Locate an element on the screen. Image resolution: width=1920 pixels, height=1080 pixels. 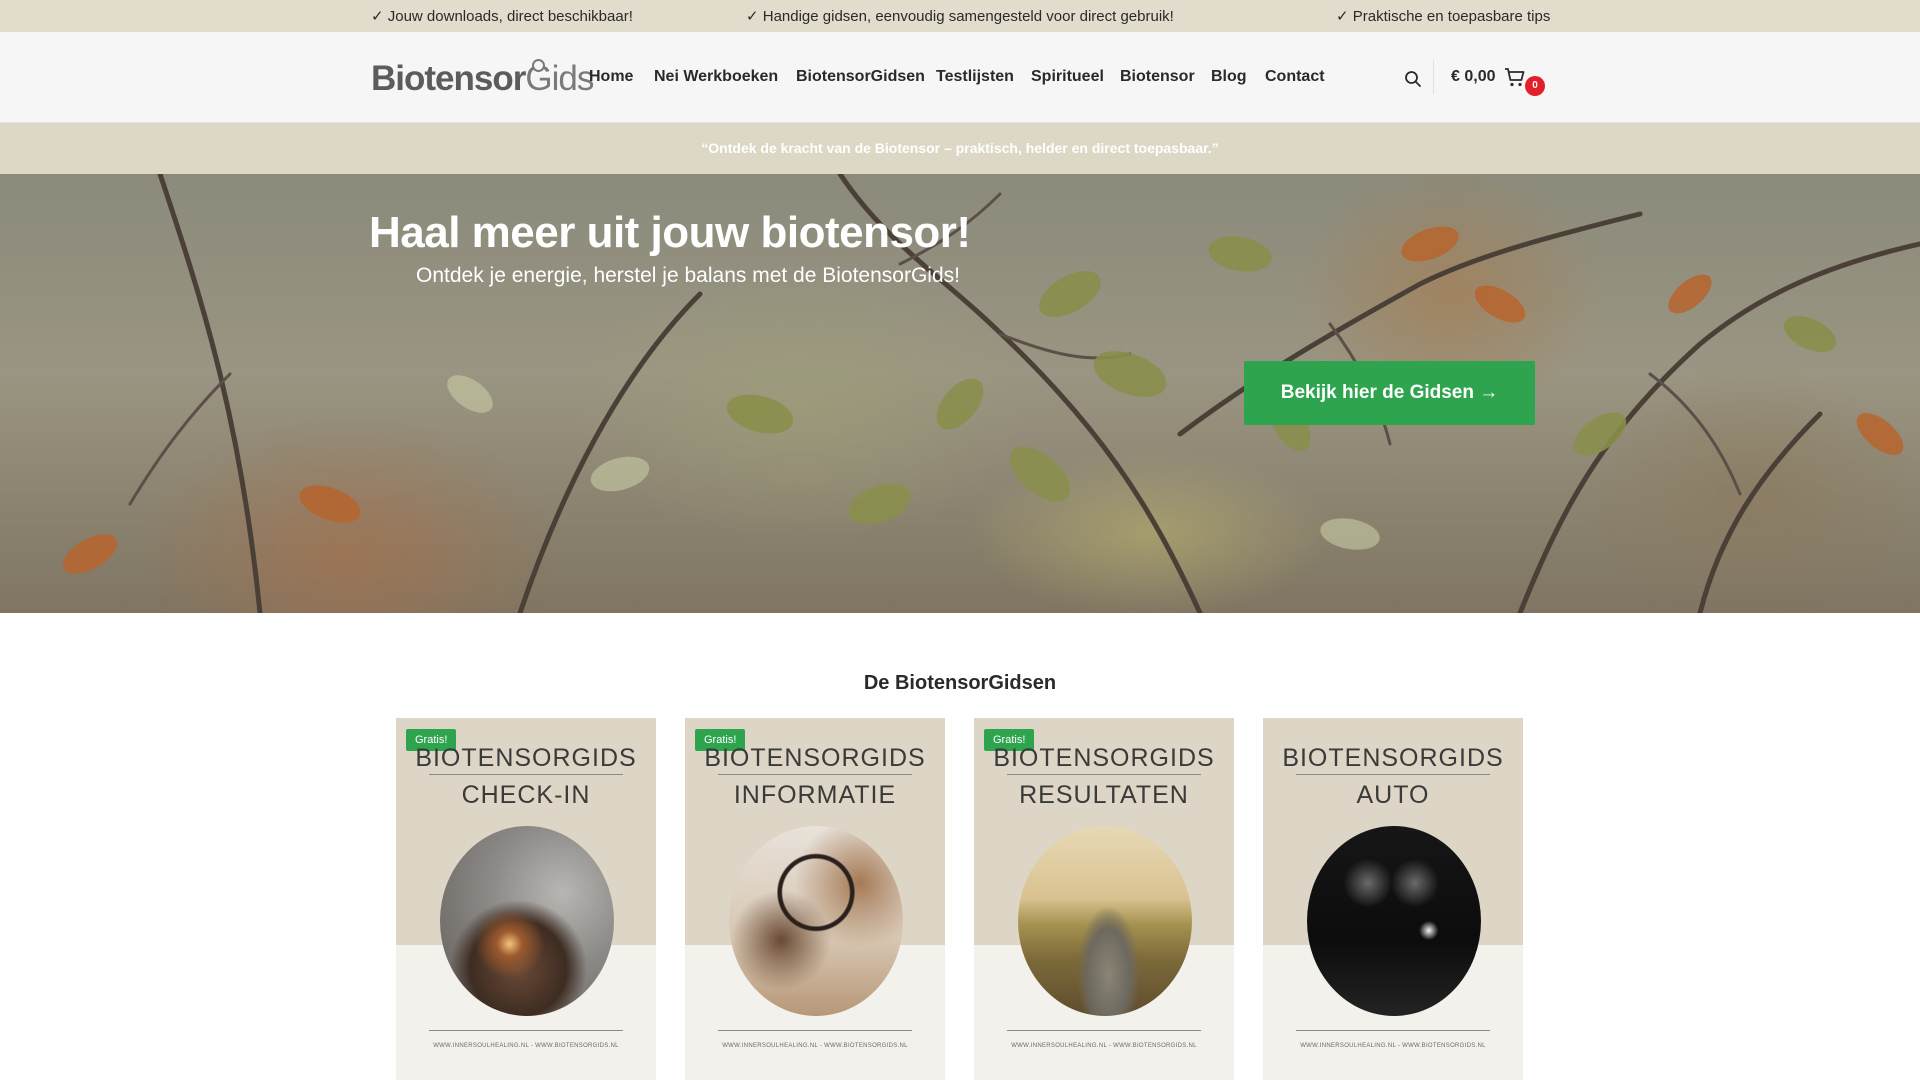
card-title-line2: RESULTATEN is located at coordinates (1104, 795).